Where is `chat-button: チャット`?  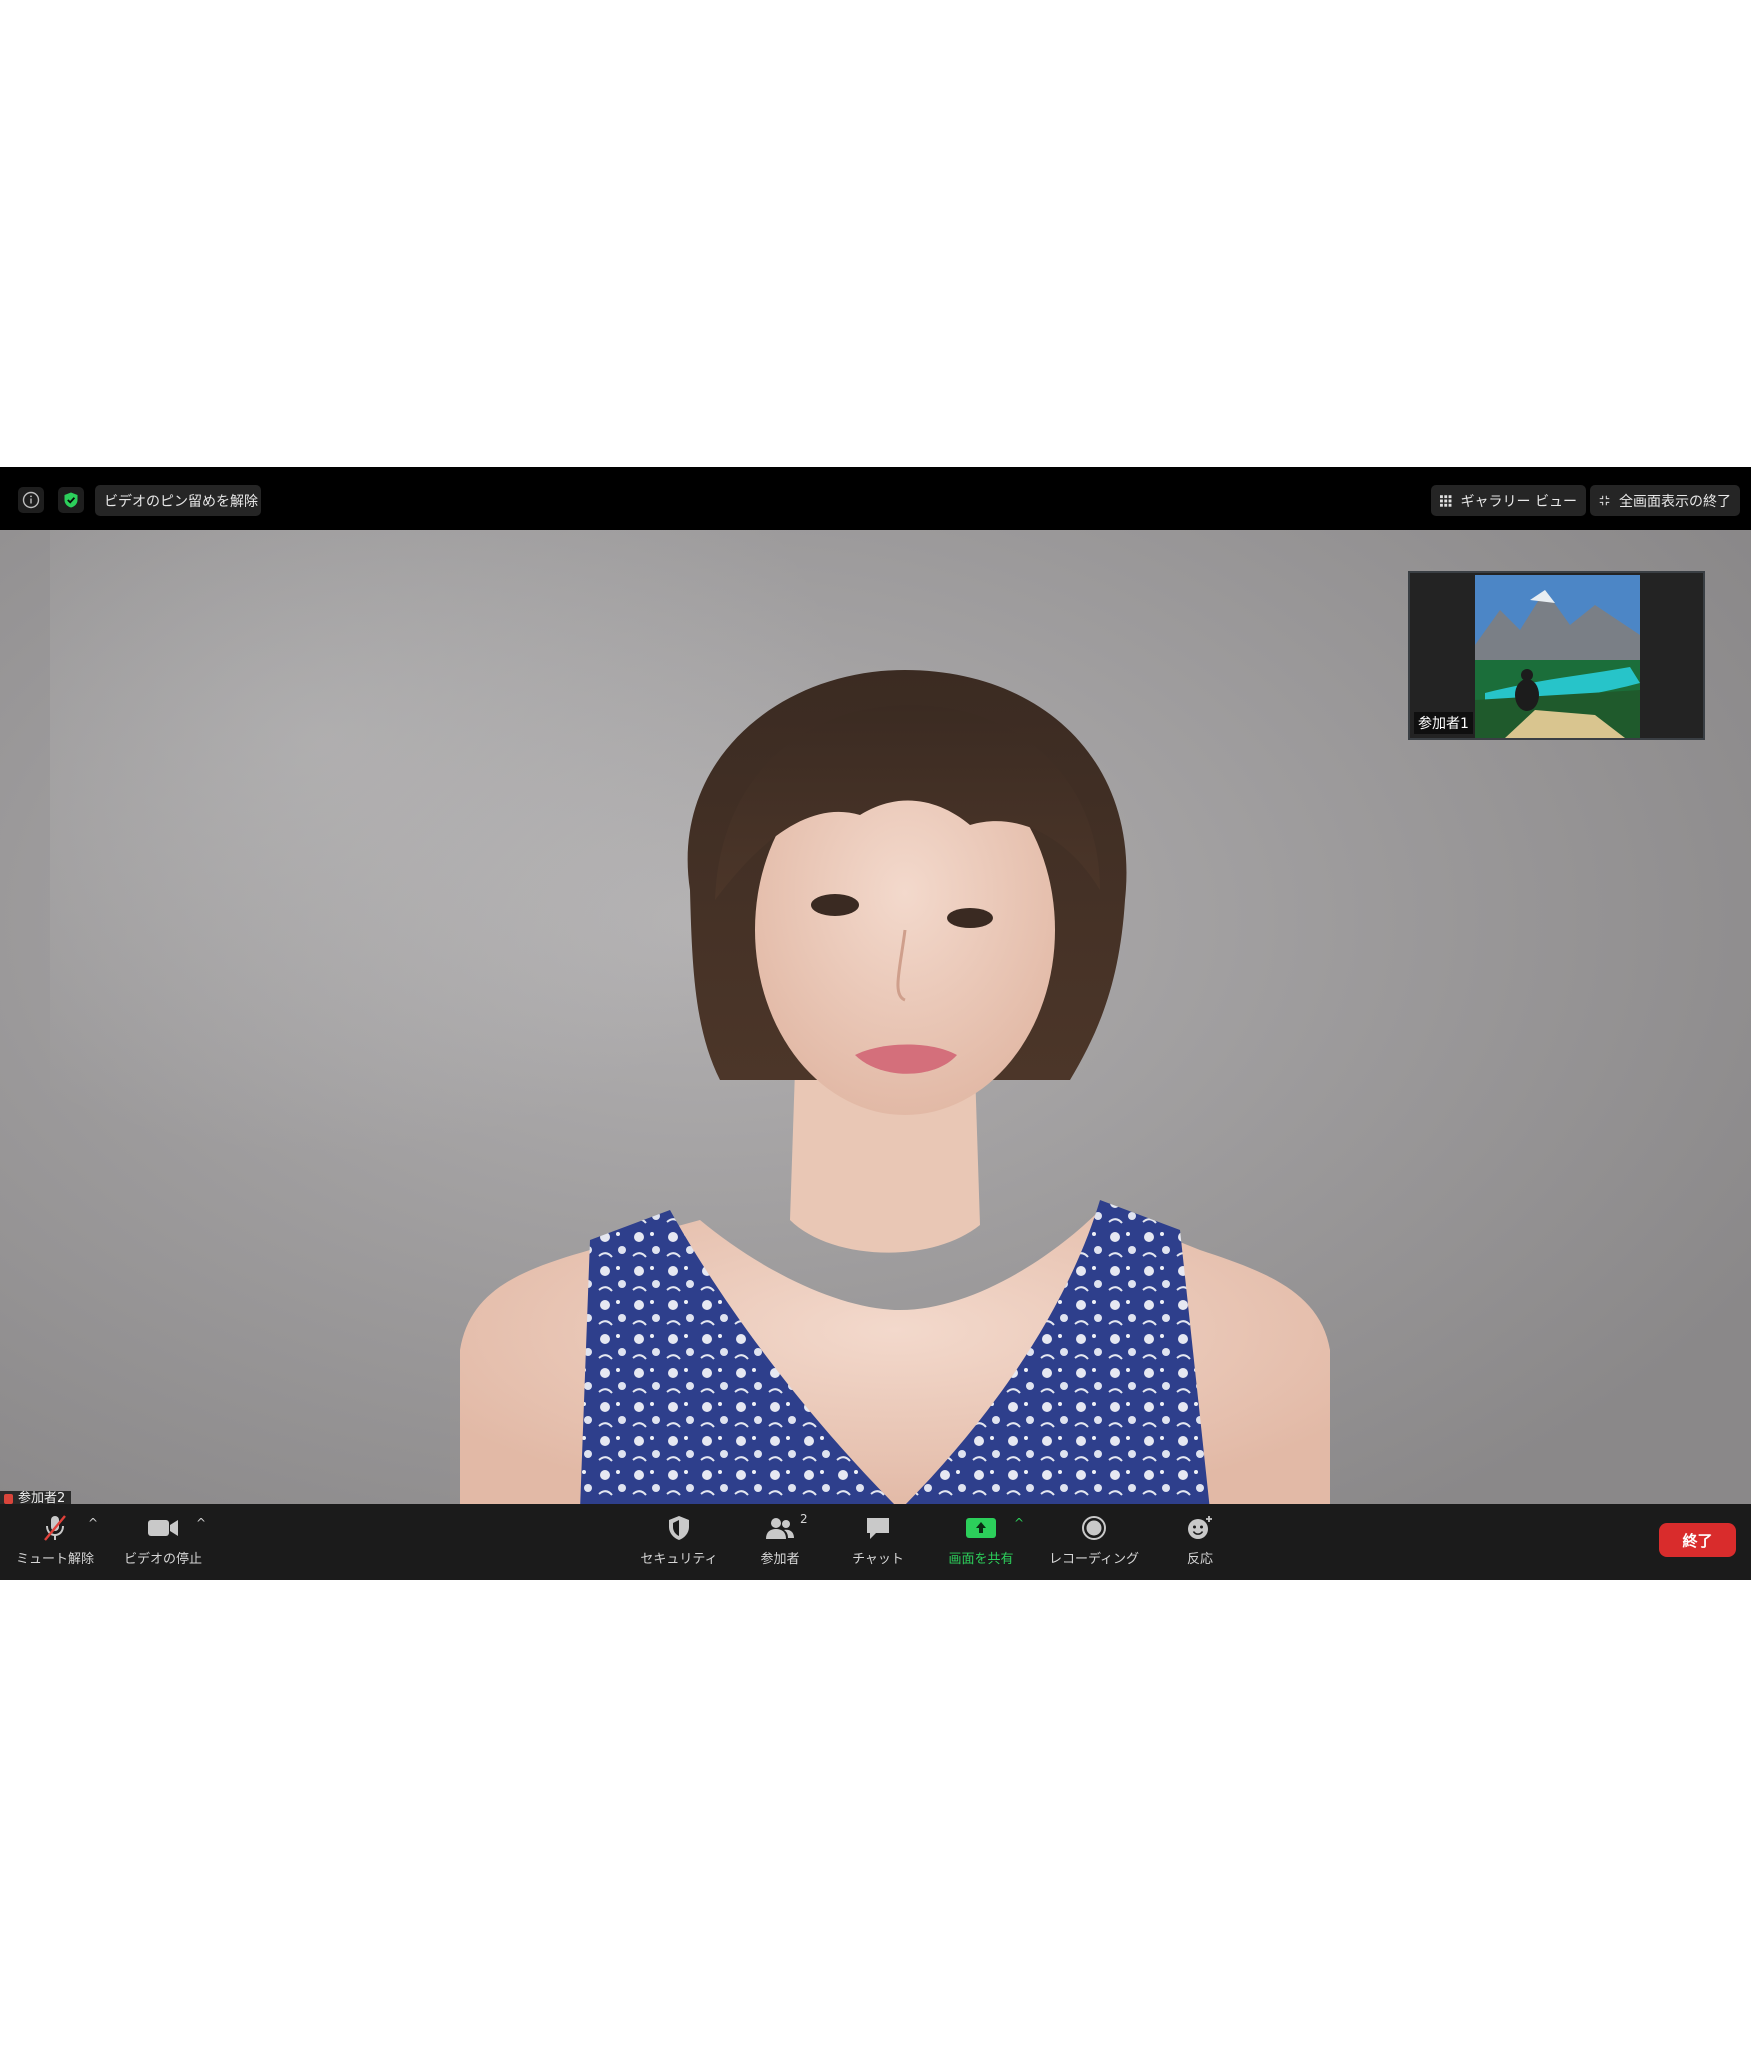
chat-button: チャット is located at coordinates (878, 1542).